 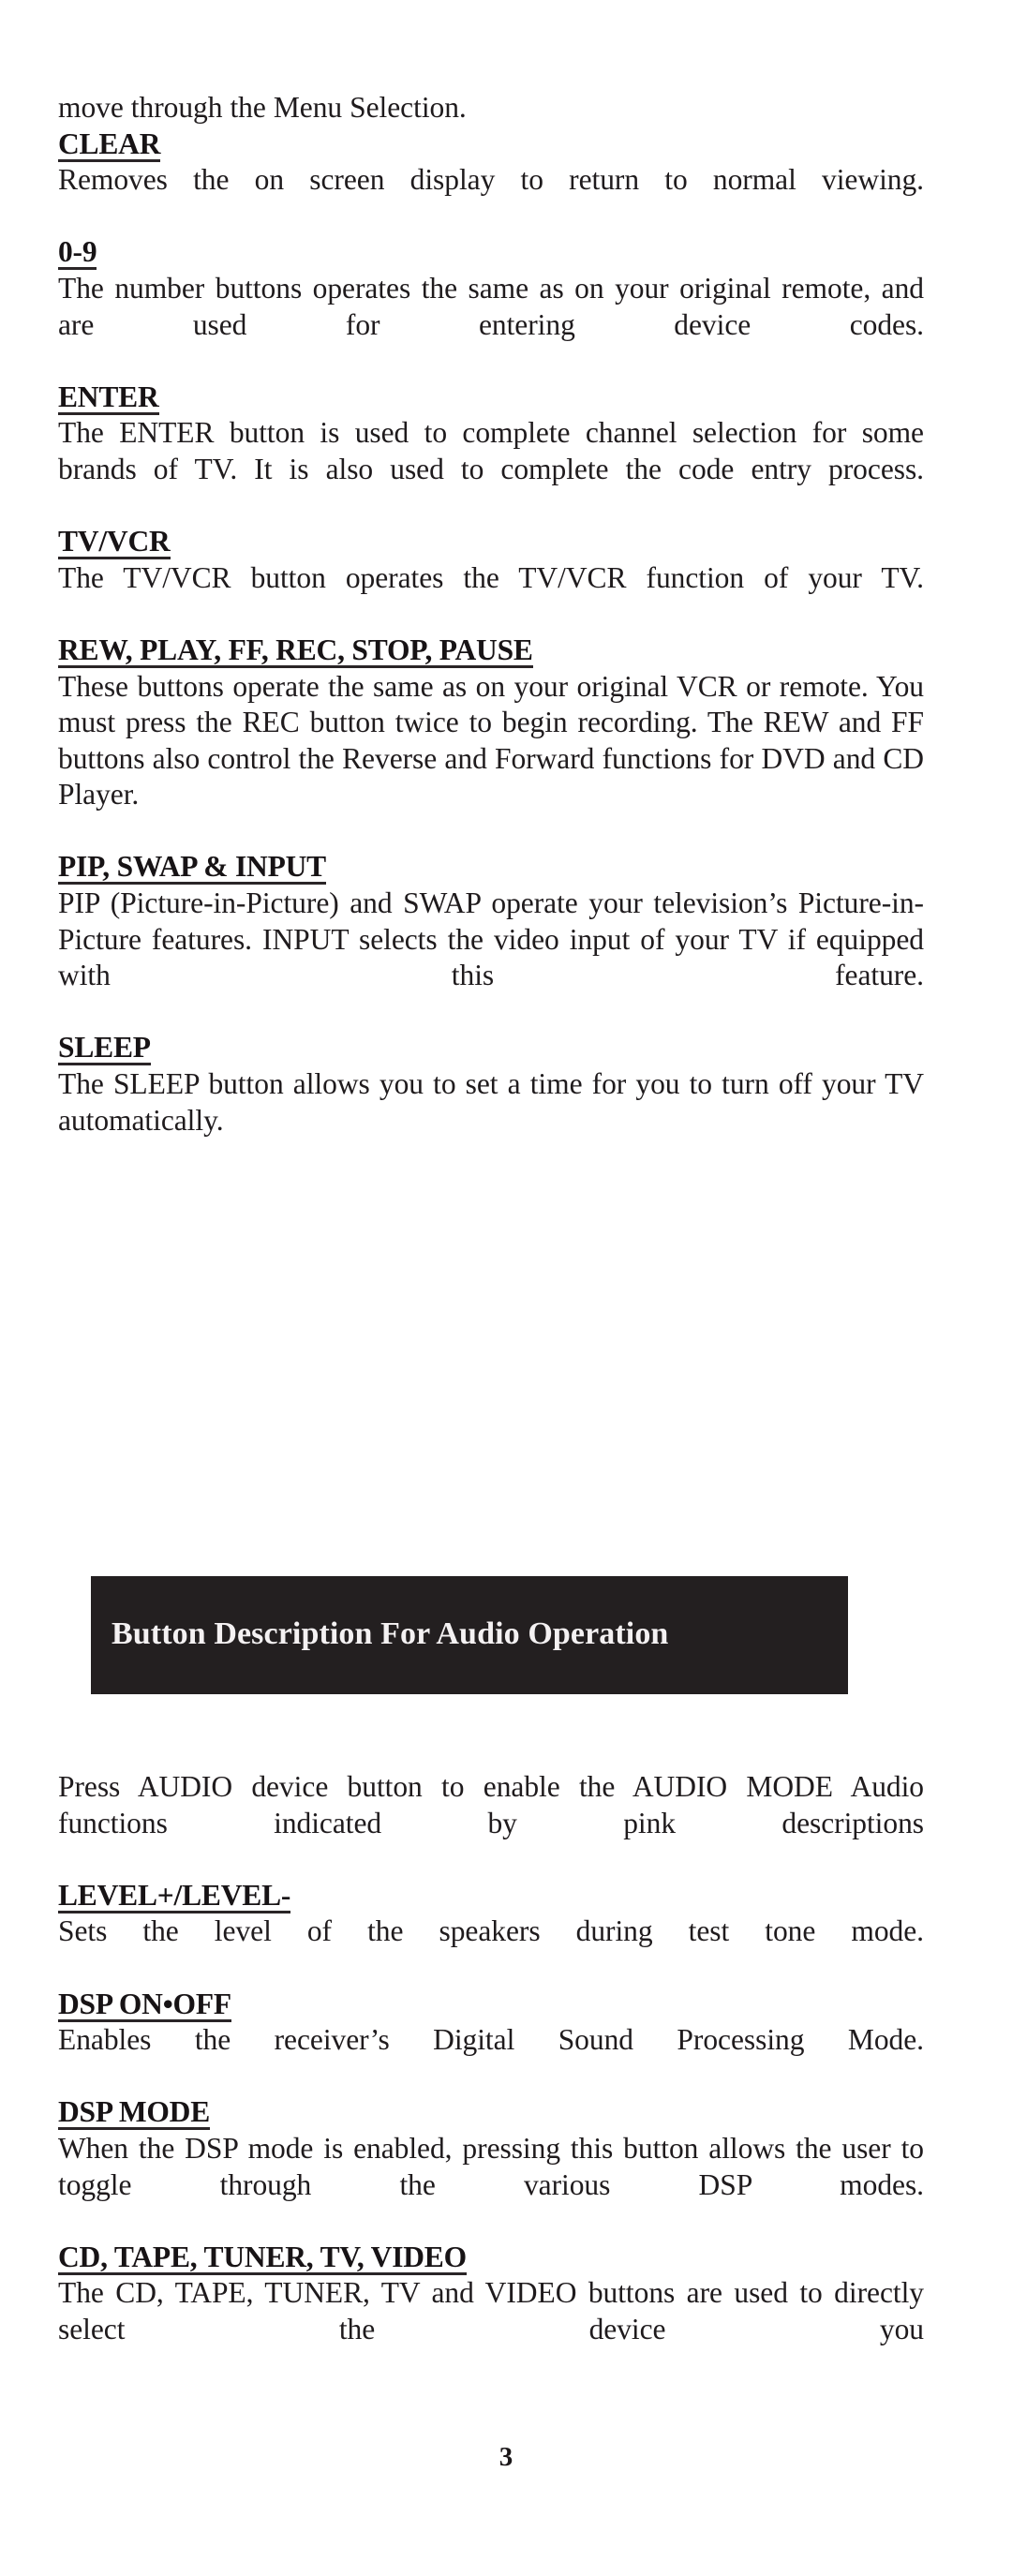 What do you see at coordinates (108, 397) in the screenshot?
I see `section-heading-enter-label: ENTER` at bounding box center [108, 397].